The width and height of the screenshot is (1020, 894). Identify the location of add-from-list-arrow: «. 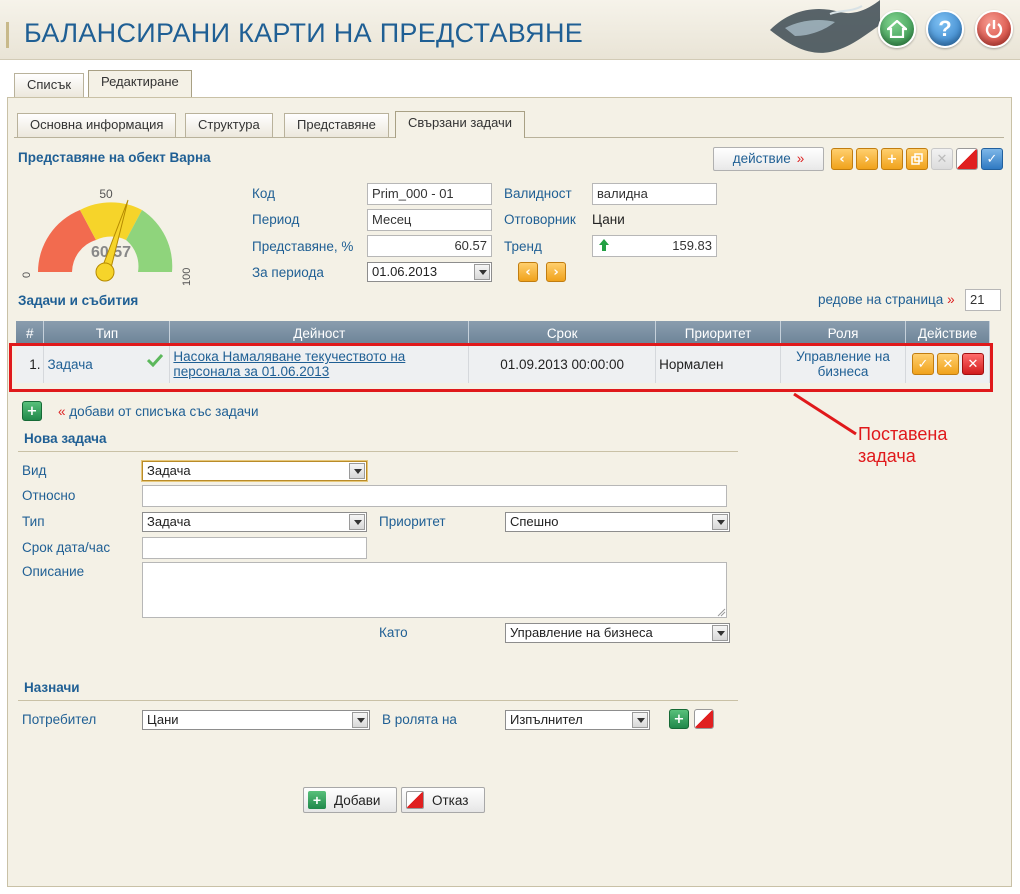
(62, 411).